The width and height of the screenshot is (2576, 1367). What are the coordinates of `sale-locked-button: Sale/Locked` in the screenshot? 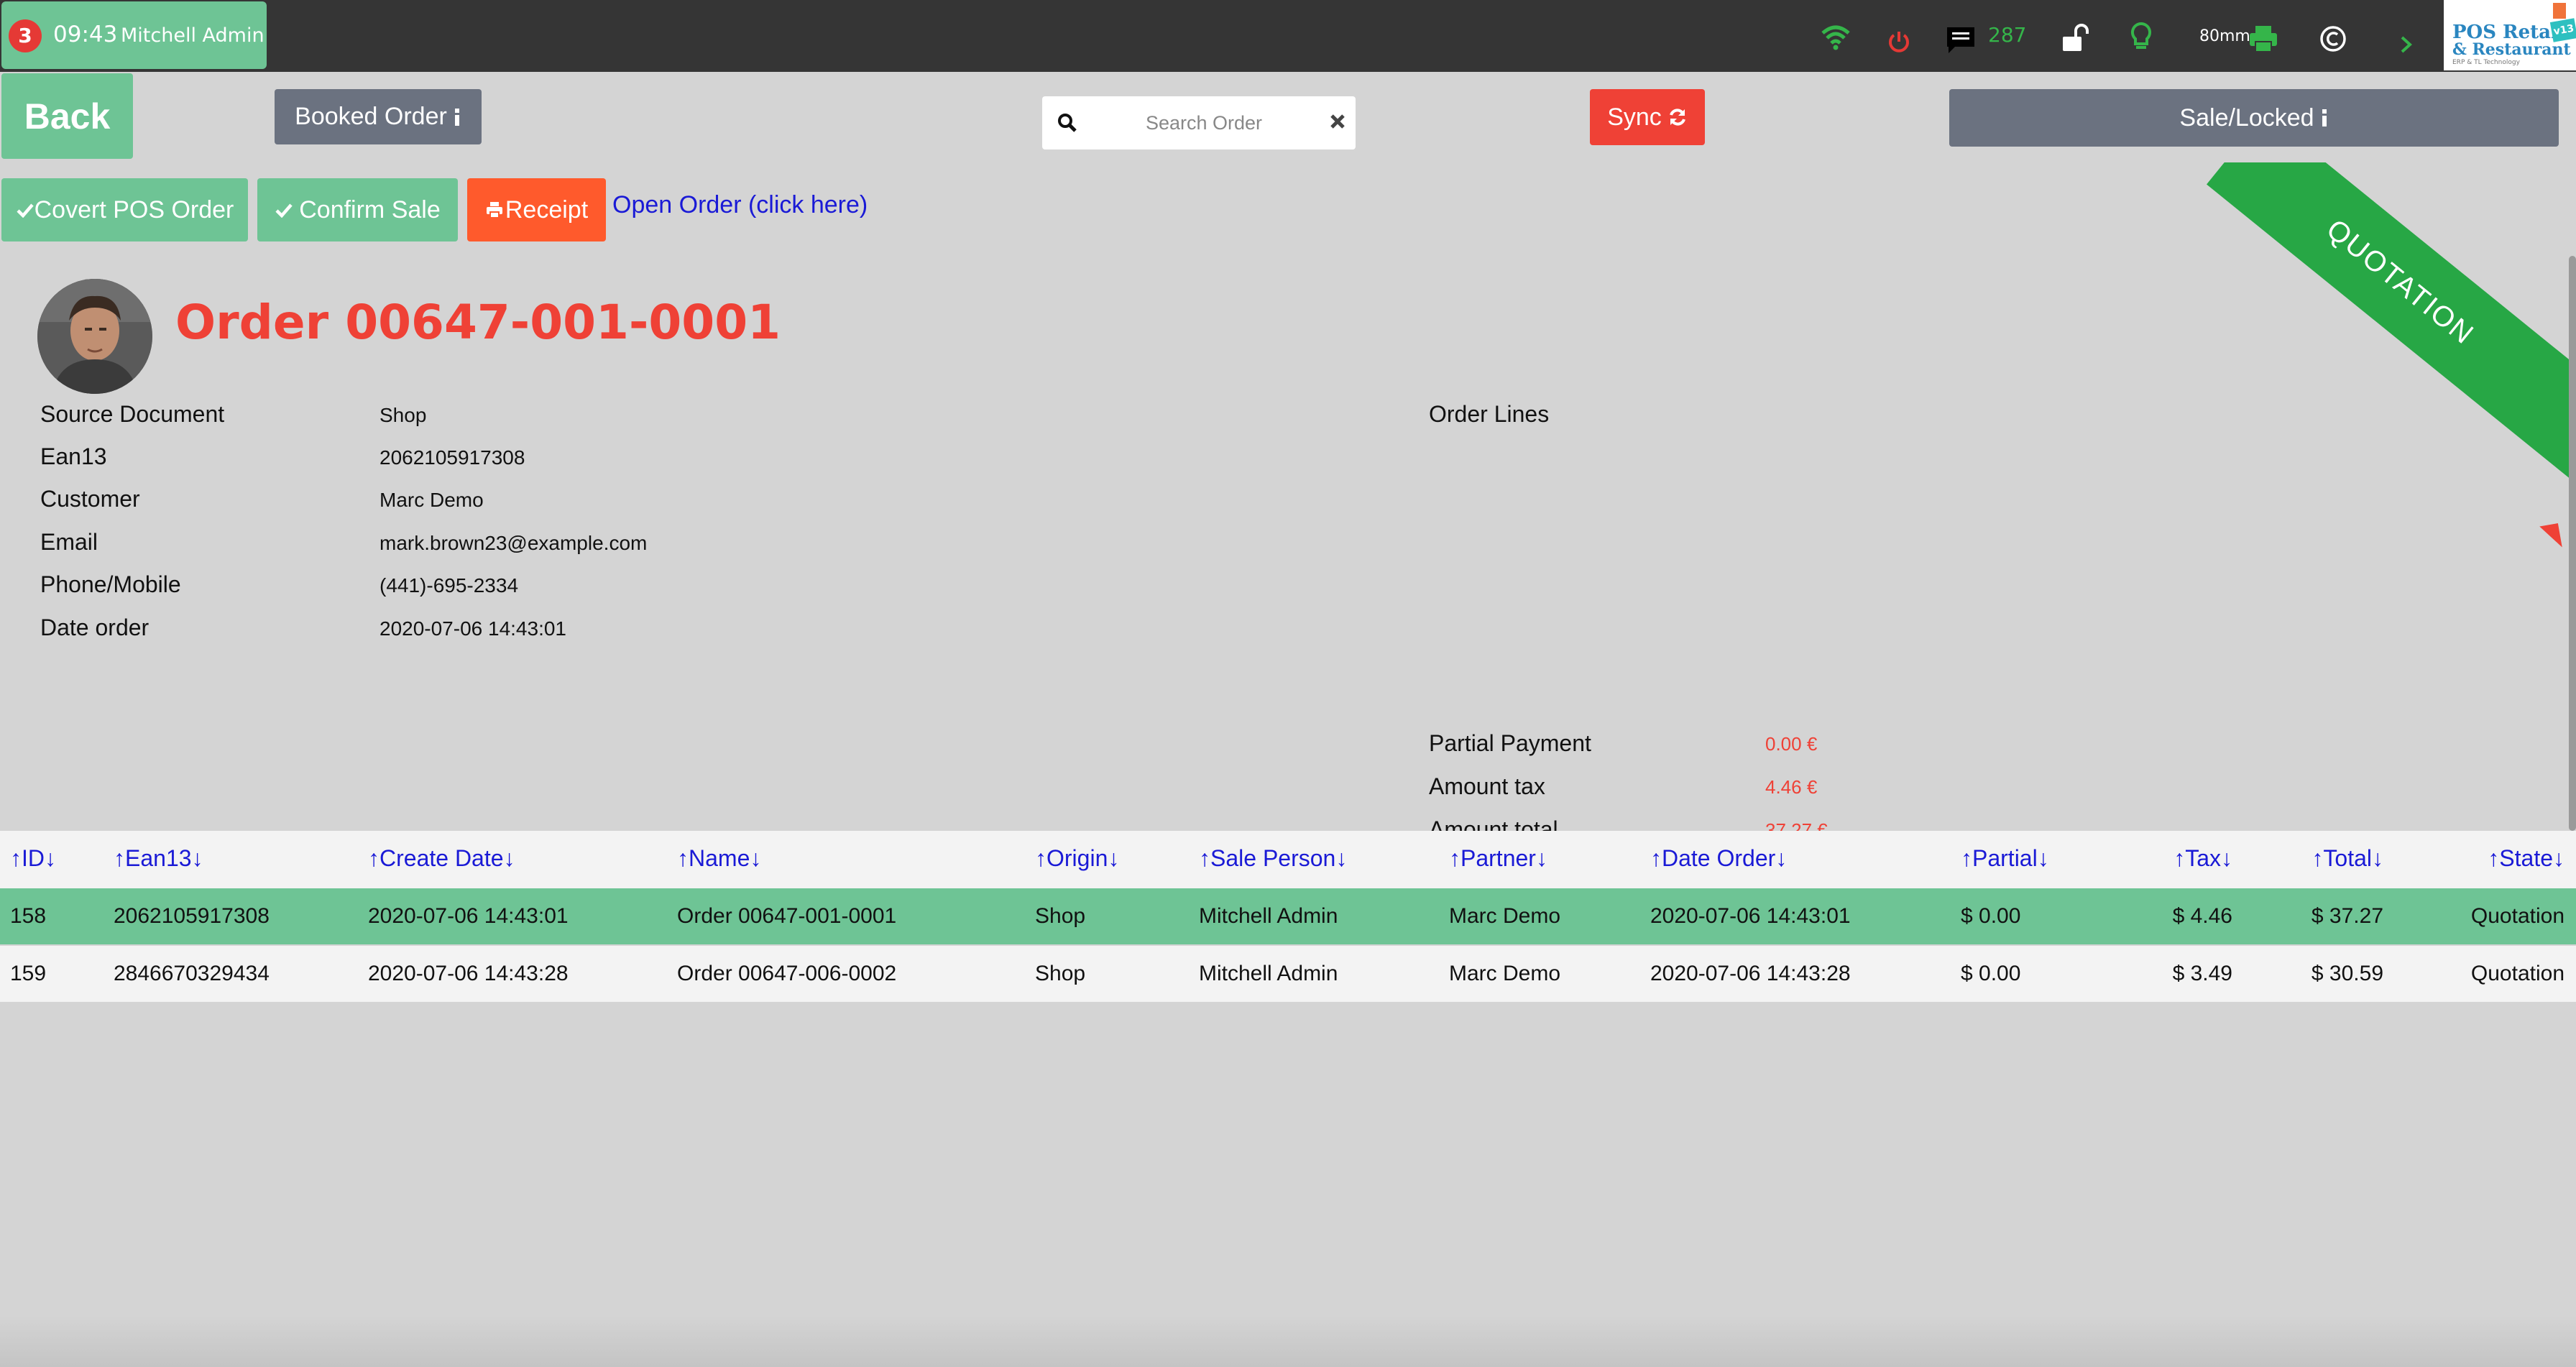 It's located at (2254, 118).